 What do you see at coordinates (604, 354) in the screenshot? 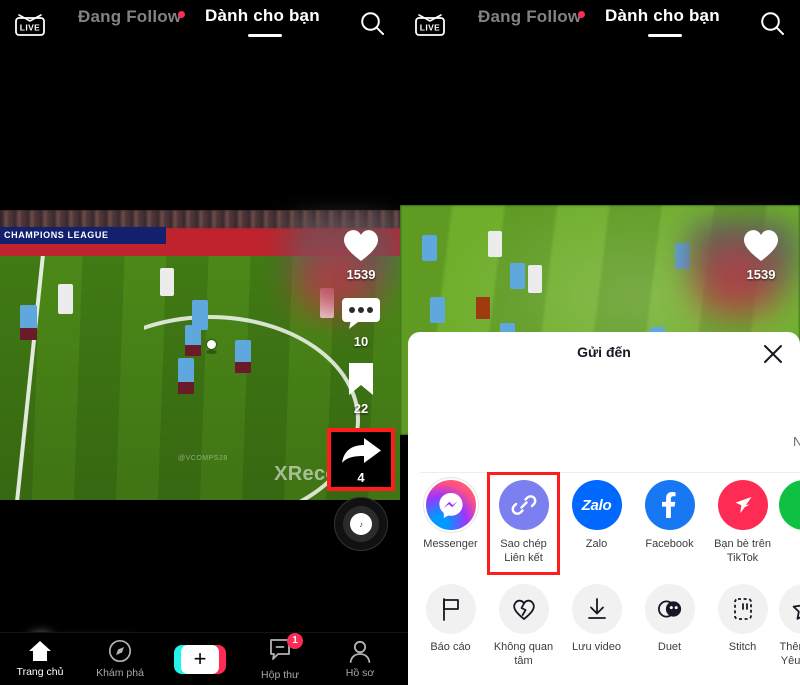
I see `share-sheet-header: Gửi đến` at bounding box center [604, 354].